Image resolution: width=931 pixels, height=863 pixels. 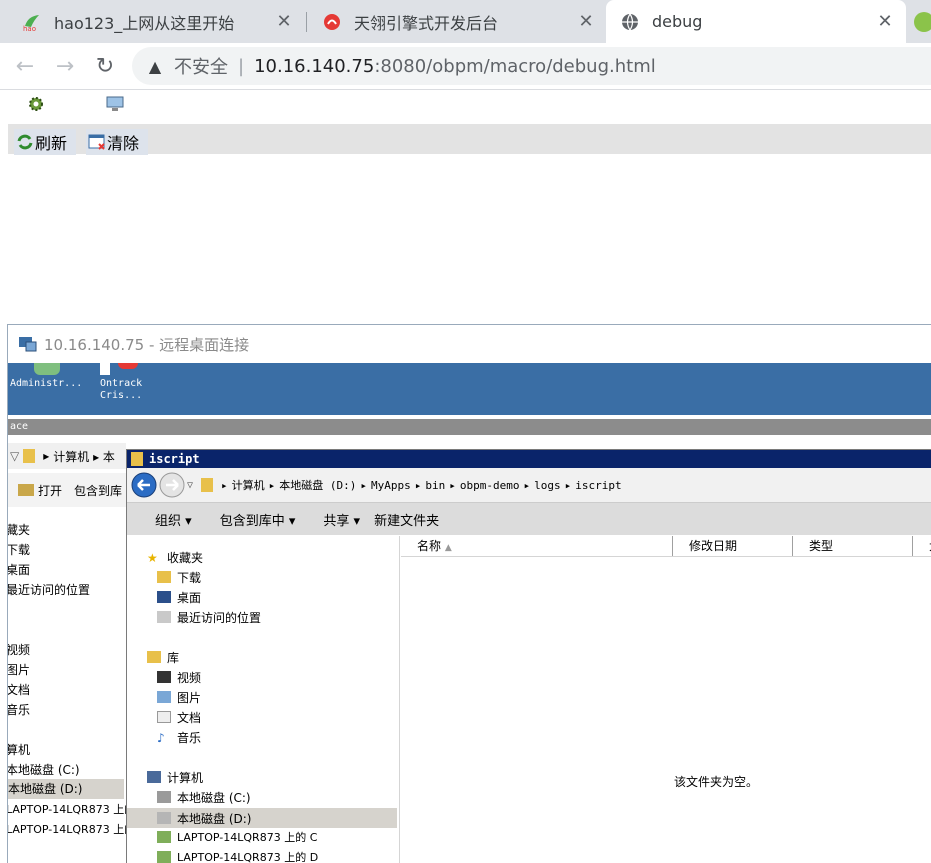 What do you see at coordinates (214, 797) in the screenshot?
I see `nav-label: 本地磁盘 (C:)` at bounding box center [214, 797].